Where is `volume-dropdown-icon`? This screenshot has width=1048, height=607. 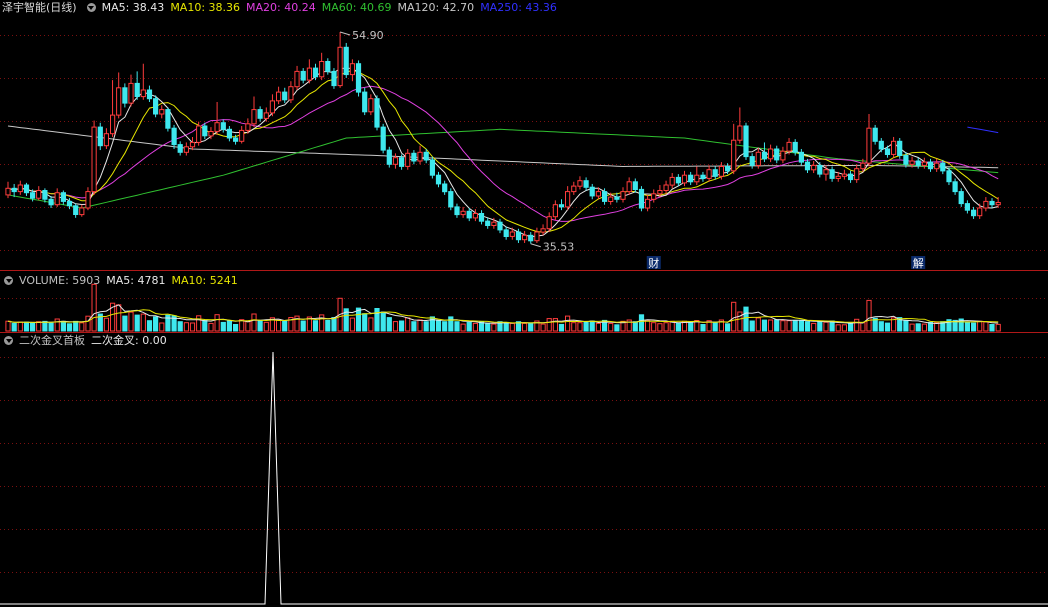 volume-dropdown-icon is located at coordinates (8, 280).